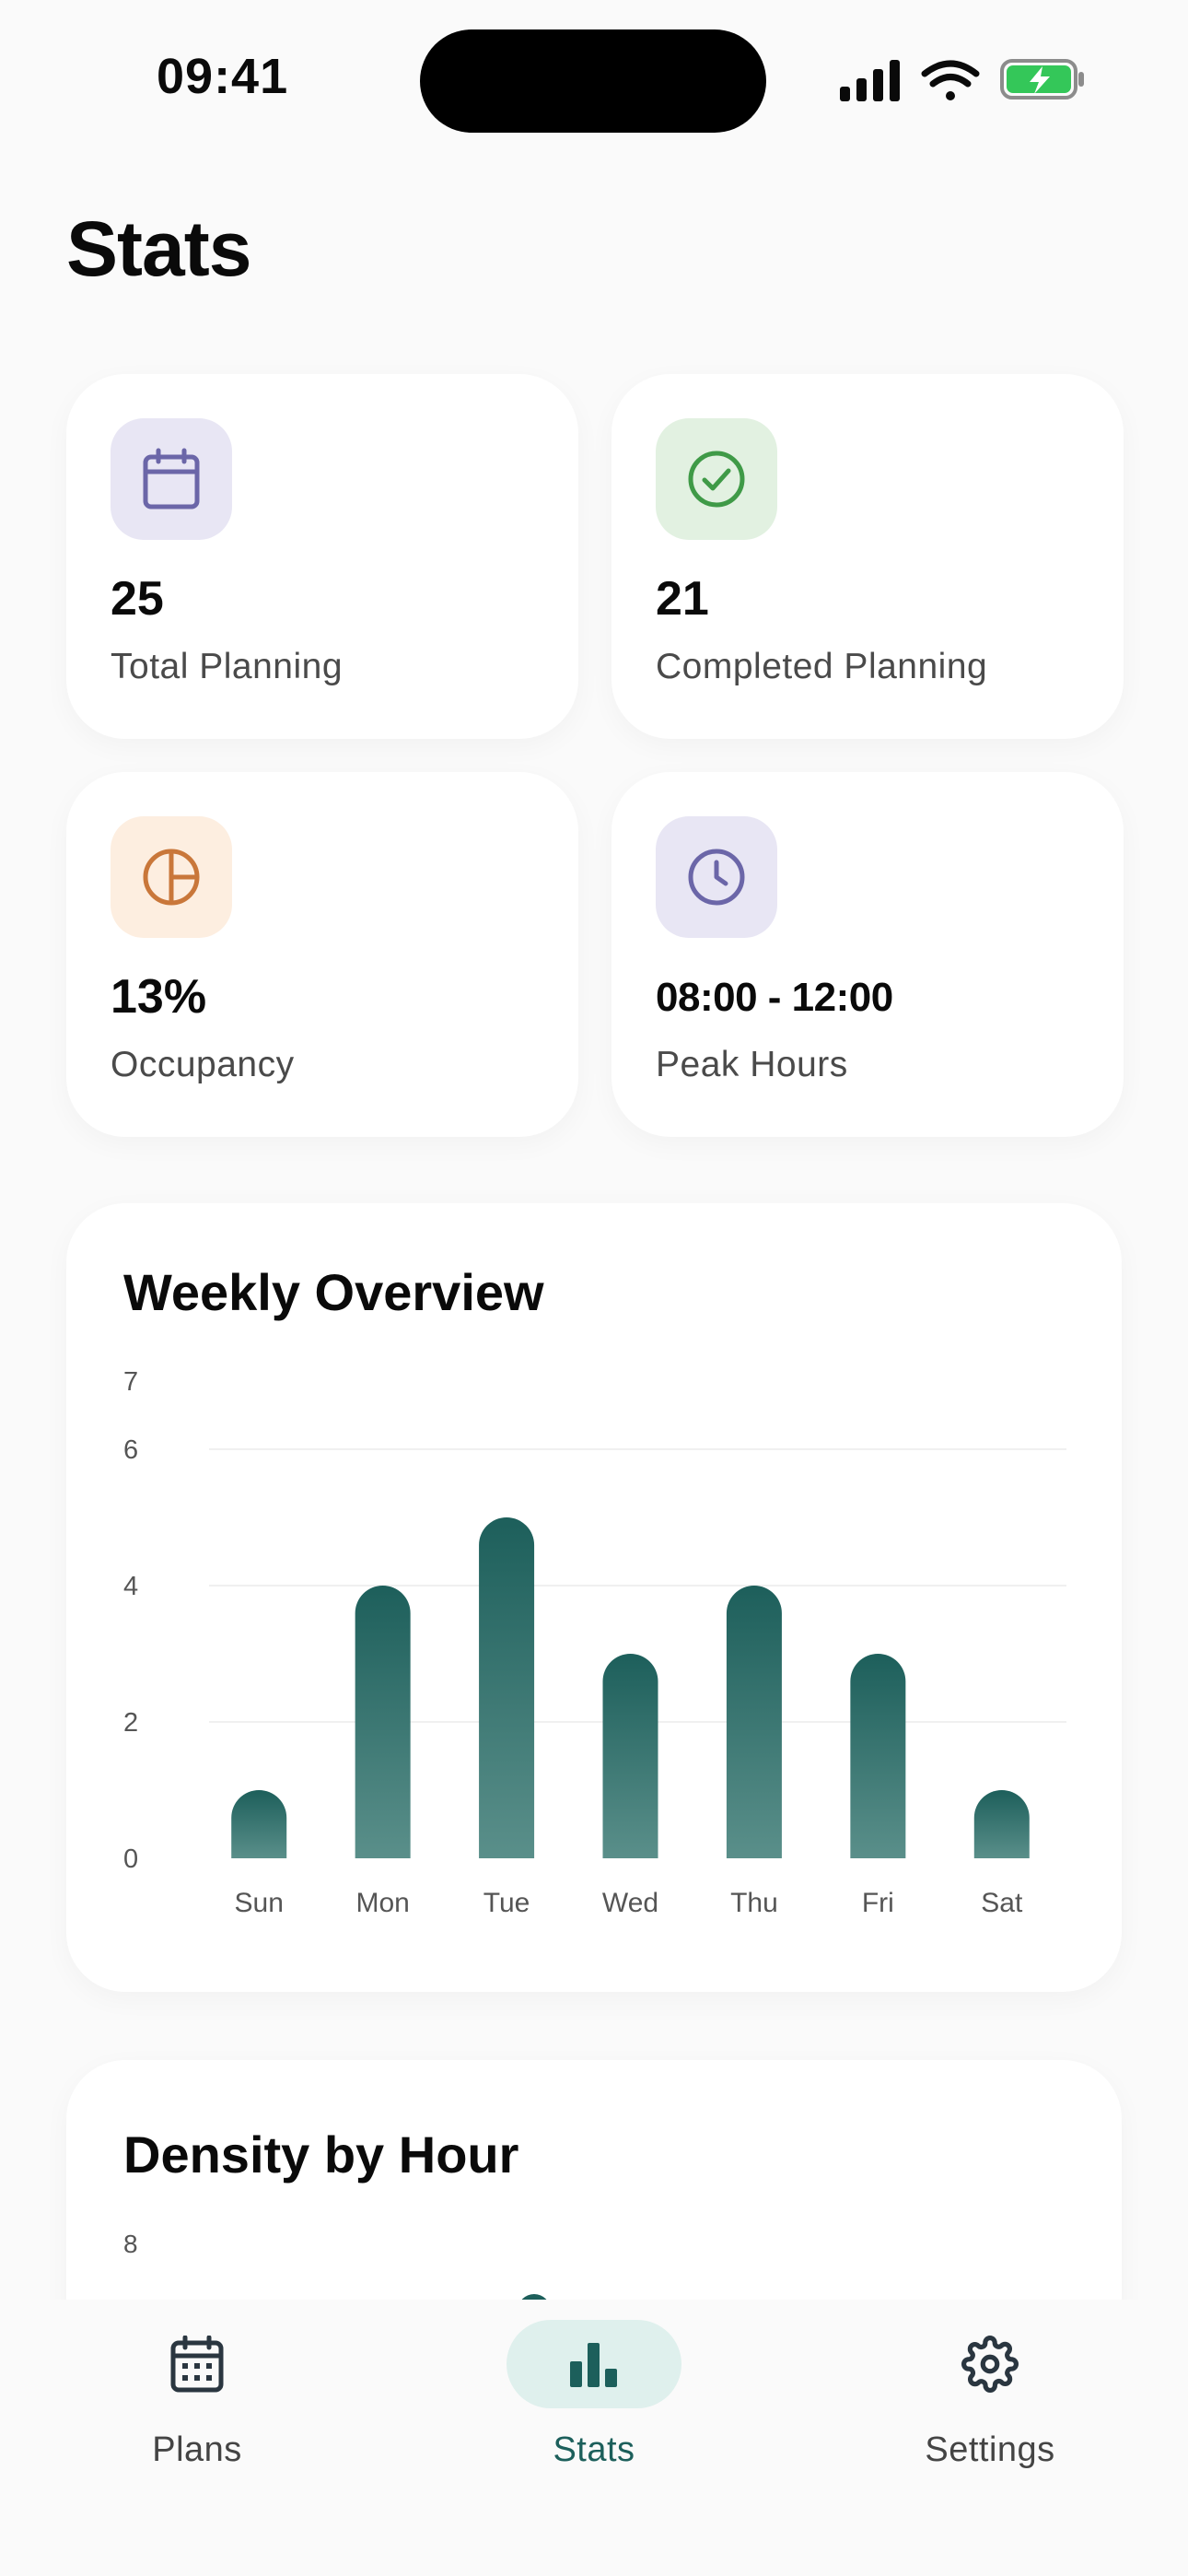 Image resolution: width=1188 pixels, height=2576 pixels. Describe the element at coordinates (878, 1903) in the screenshot. I see `x-tick-label: Fri` at that location.